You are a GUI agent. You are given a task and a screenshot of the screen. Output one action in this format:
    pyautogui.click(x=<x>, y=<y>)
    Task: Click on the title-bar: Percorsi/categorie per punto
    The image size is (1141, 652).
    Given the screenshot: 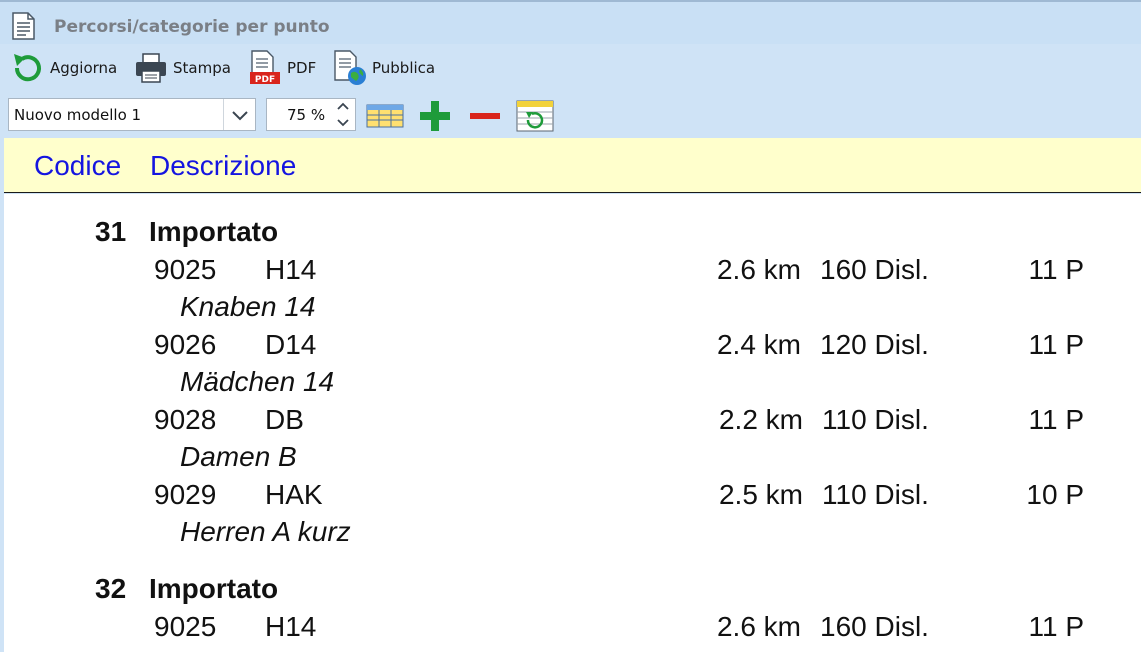 What is the action you would take?
    pyautogui.click(x=570, y=22)
    